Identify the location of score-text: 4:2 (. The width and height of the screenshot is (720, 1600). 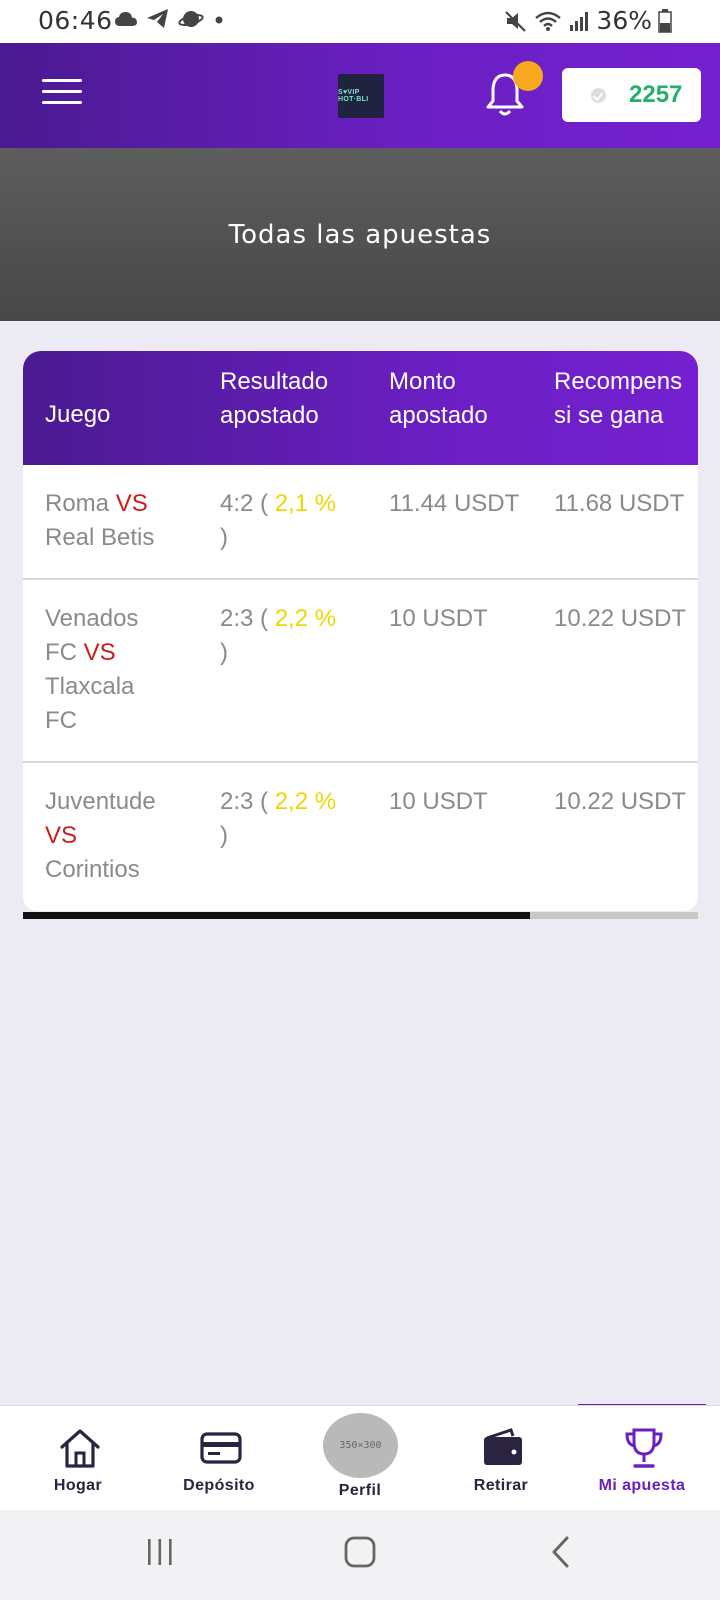
(247, 503).